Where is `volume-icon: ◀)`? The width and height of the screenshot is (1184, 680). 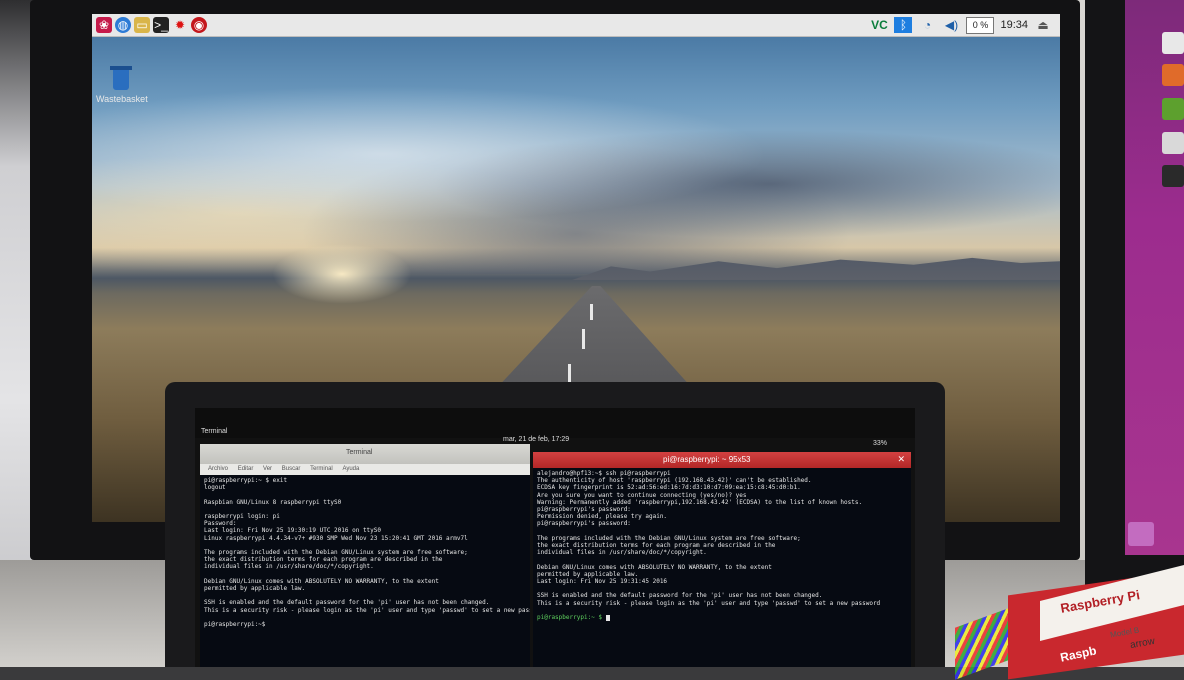
volume-icon: ◀) is located at coordinates (951, 25).